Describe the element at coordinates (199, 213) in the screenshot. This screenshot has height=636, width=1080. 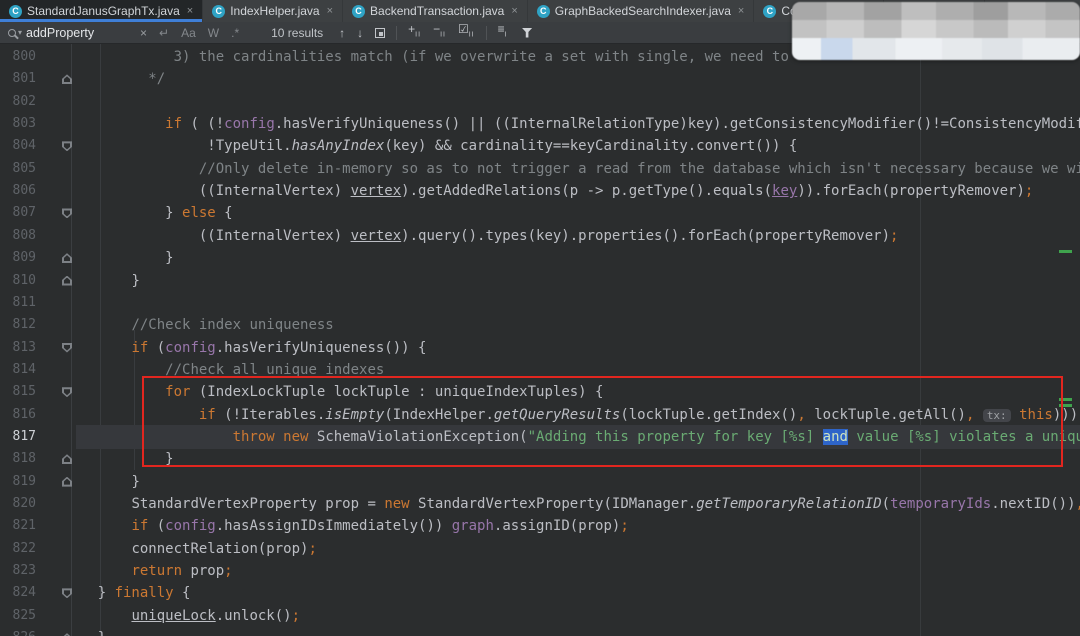
I see `code-text: } else {` at that location.